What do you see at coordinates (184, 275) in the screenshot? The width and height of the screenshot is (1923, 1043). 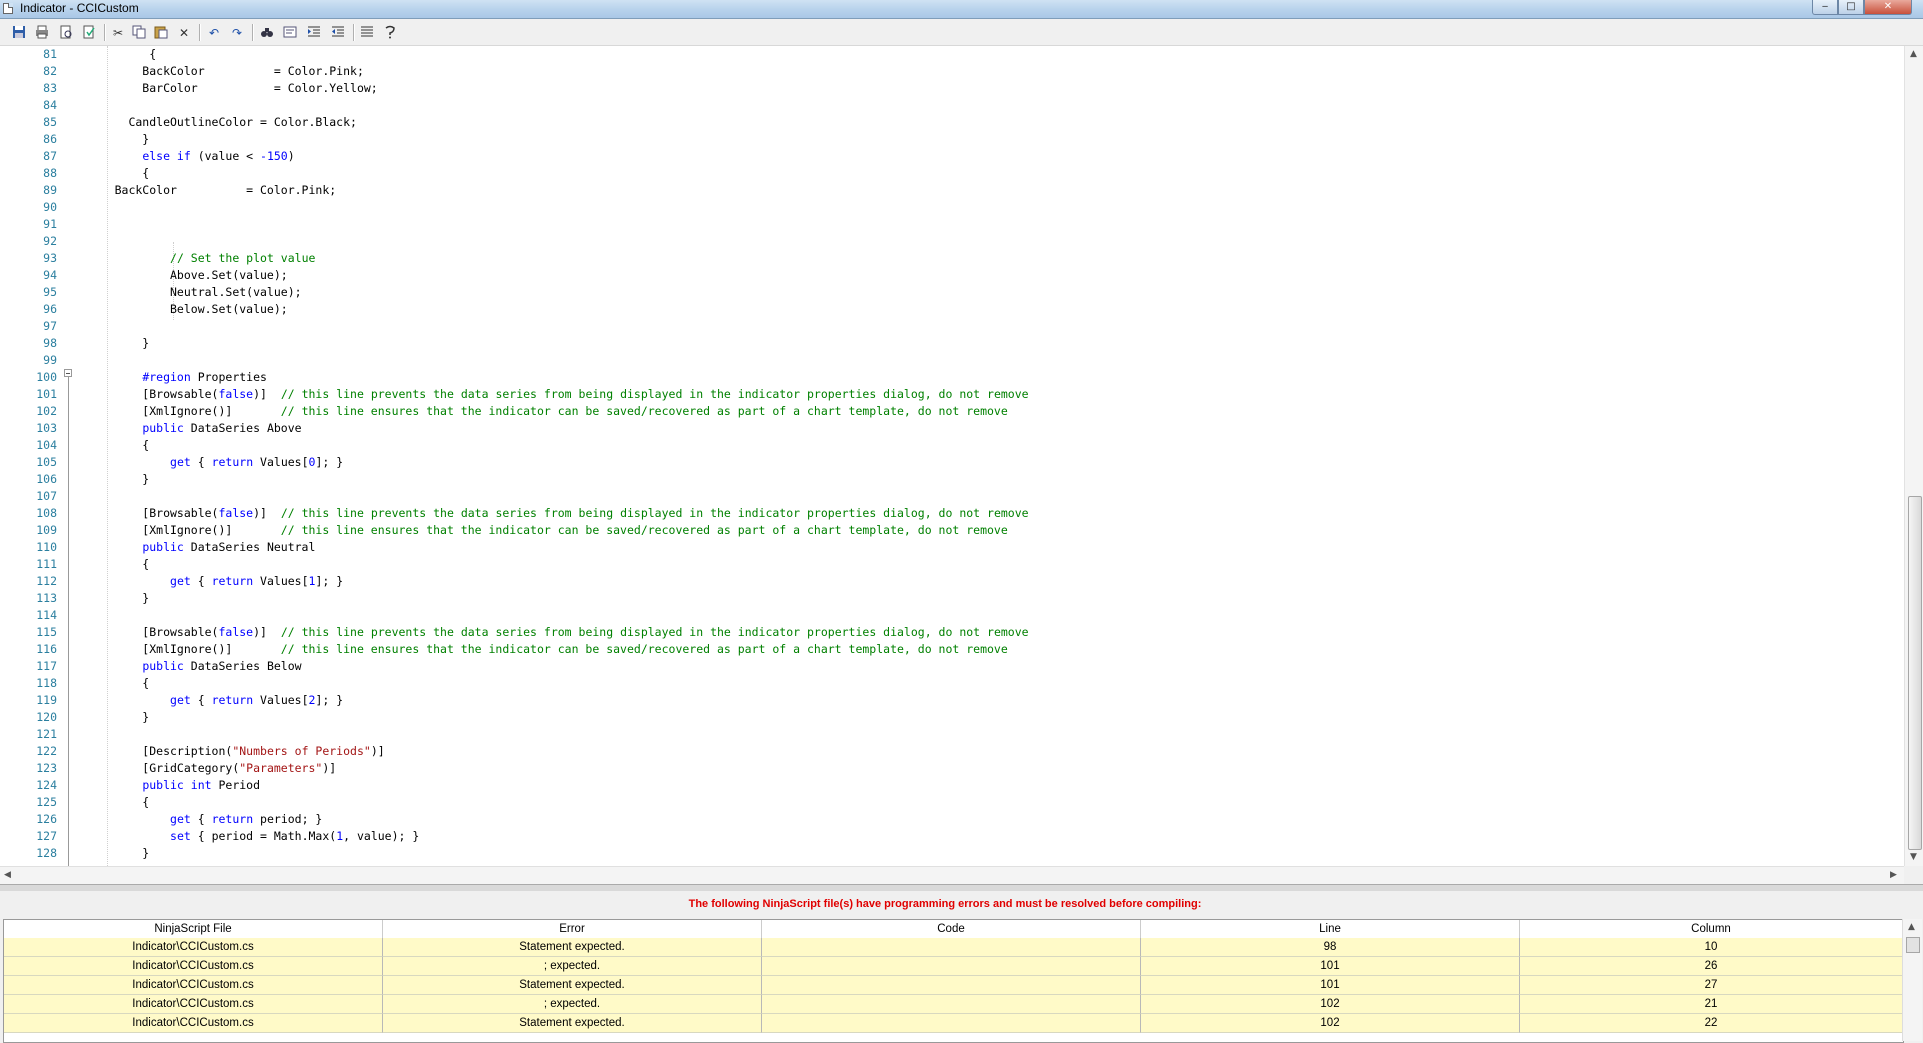 I see `code-text: Above.Set(value);` at bounding box center [184, 275].